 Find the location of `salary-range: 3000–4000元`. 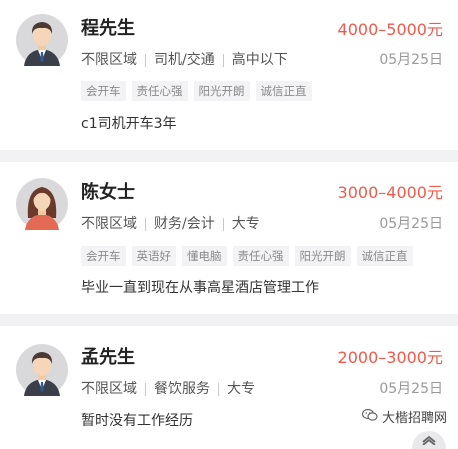

salary-range: 3000–4000元 is located at coordinates (390, 192).